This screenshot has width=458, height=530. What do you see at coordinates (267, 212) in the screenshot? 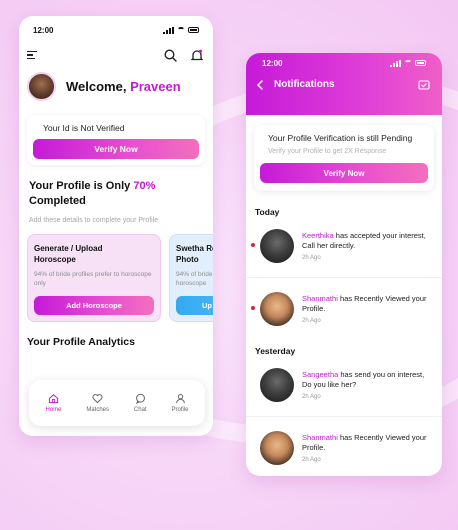
I see `section-today: Today` at bounding box center [267, 212].